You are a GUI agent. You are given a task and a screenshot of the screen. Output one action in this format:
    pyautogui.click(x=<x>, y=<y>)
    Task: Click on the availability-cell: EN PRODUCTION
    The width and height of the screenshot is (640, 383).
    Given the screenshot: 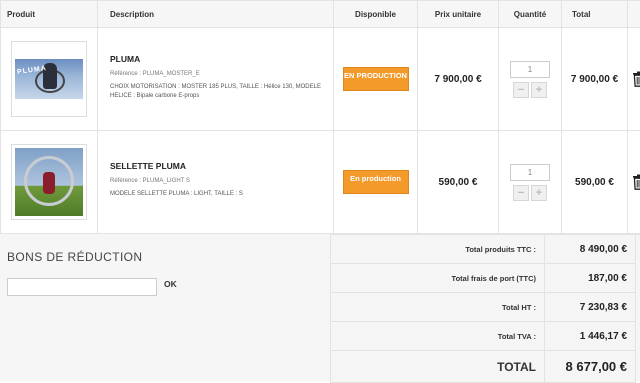 What is the action you would take?
    pyautogui.click(x=376, y=79)
    